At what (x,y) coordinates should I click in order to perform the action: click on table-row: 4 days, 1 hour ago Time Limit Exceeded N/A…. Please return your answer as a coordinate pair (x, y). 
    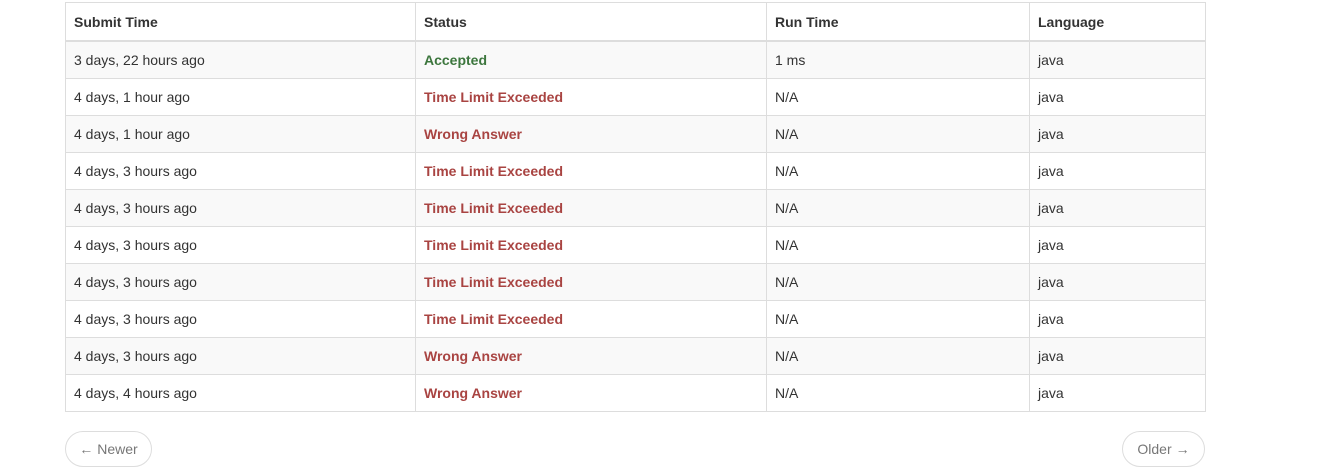
    Looking at the image, I should click on (635, 97).